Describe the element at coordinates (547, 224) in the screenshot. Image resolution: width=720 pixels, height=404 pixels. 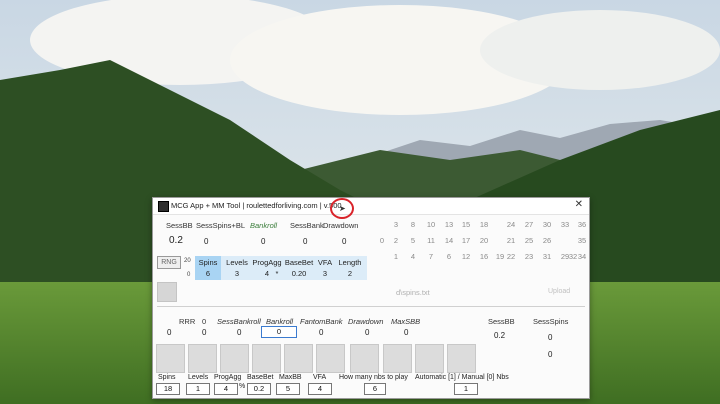
I see `grid-number-cell: 30` at that location.